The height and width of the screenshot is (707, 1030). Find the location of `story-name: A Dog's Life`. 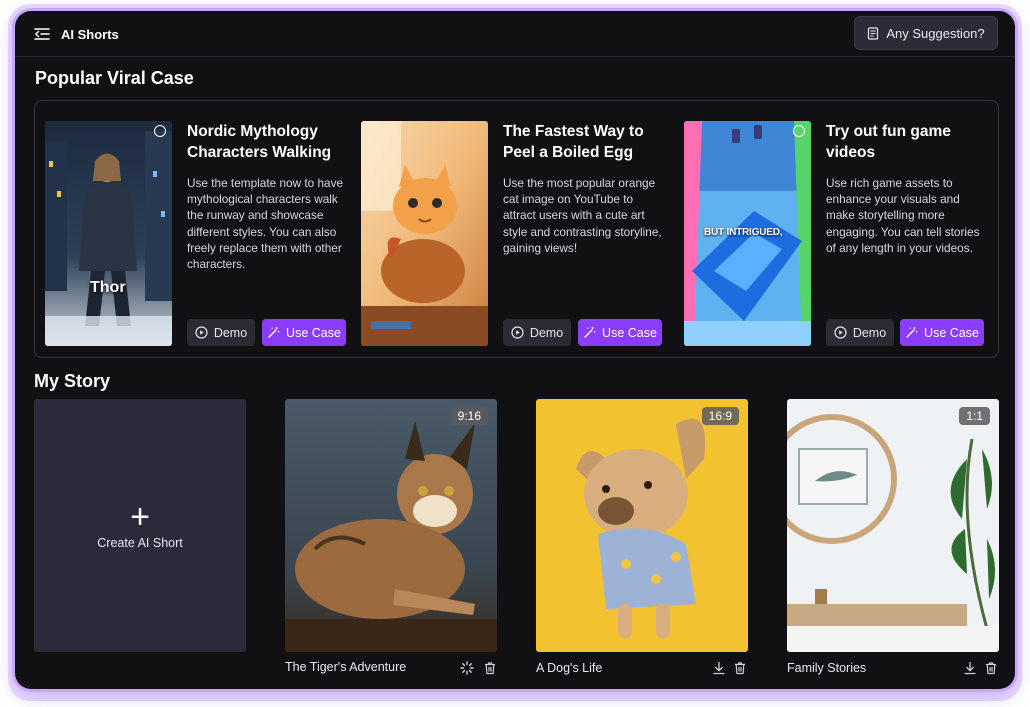

story-name: A Dog's Life is located at coordinates (569, 668).